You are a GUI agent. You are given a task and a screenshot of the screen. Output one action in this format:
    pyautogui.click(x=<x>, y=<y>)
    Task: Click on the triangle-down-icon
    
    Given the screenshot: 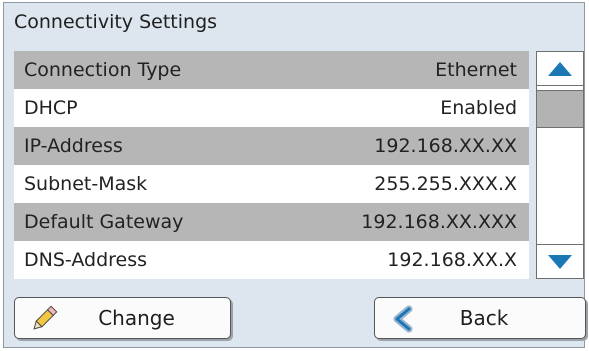 What is the action you would take?
    pyautogui.click(x=560, y=261)
    